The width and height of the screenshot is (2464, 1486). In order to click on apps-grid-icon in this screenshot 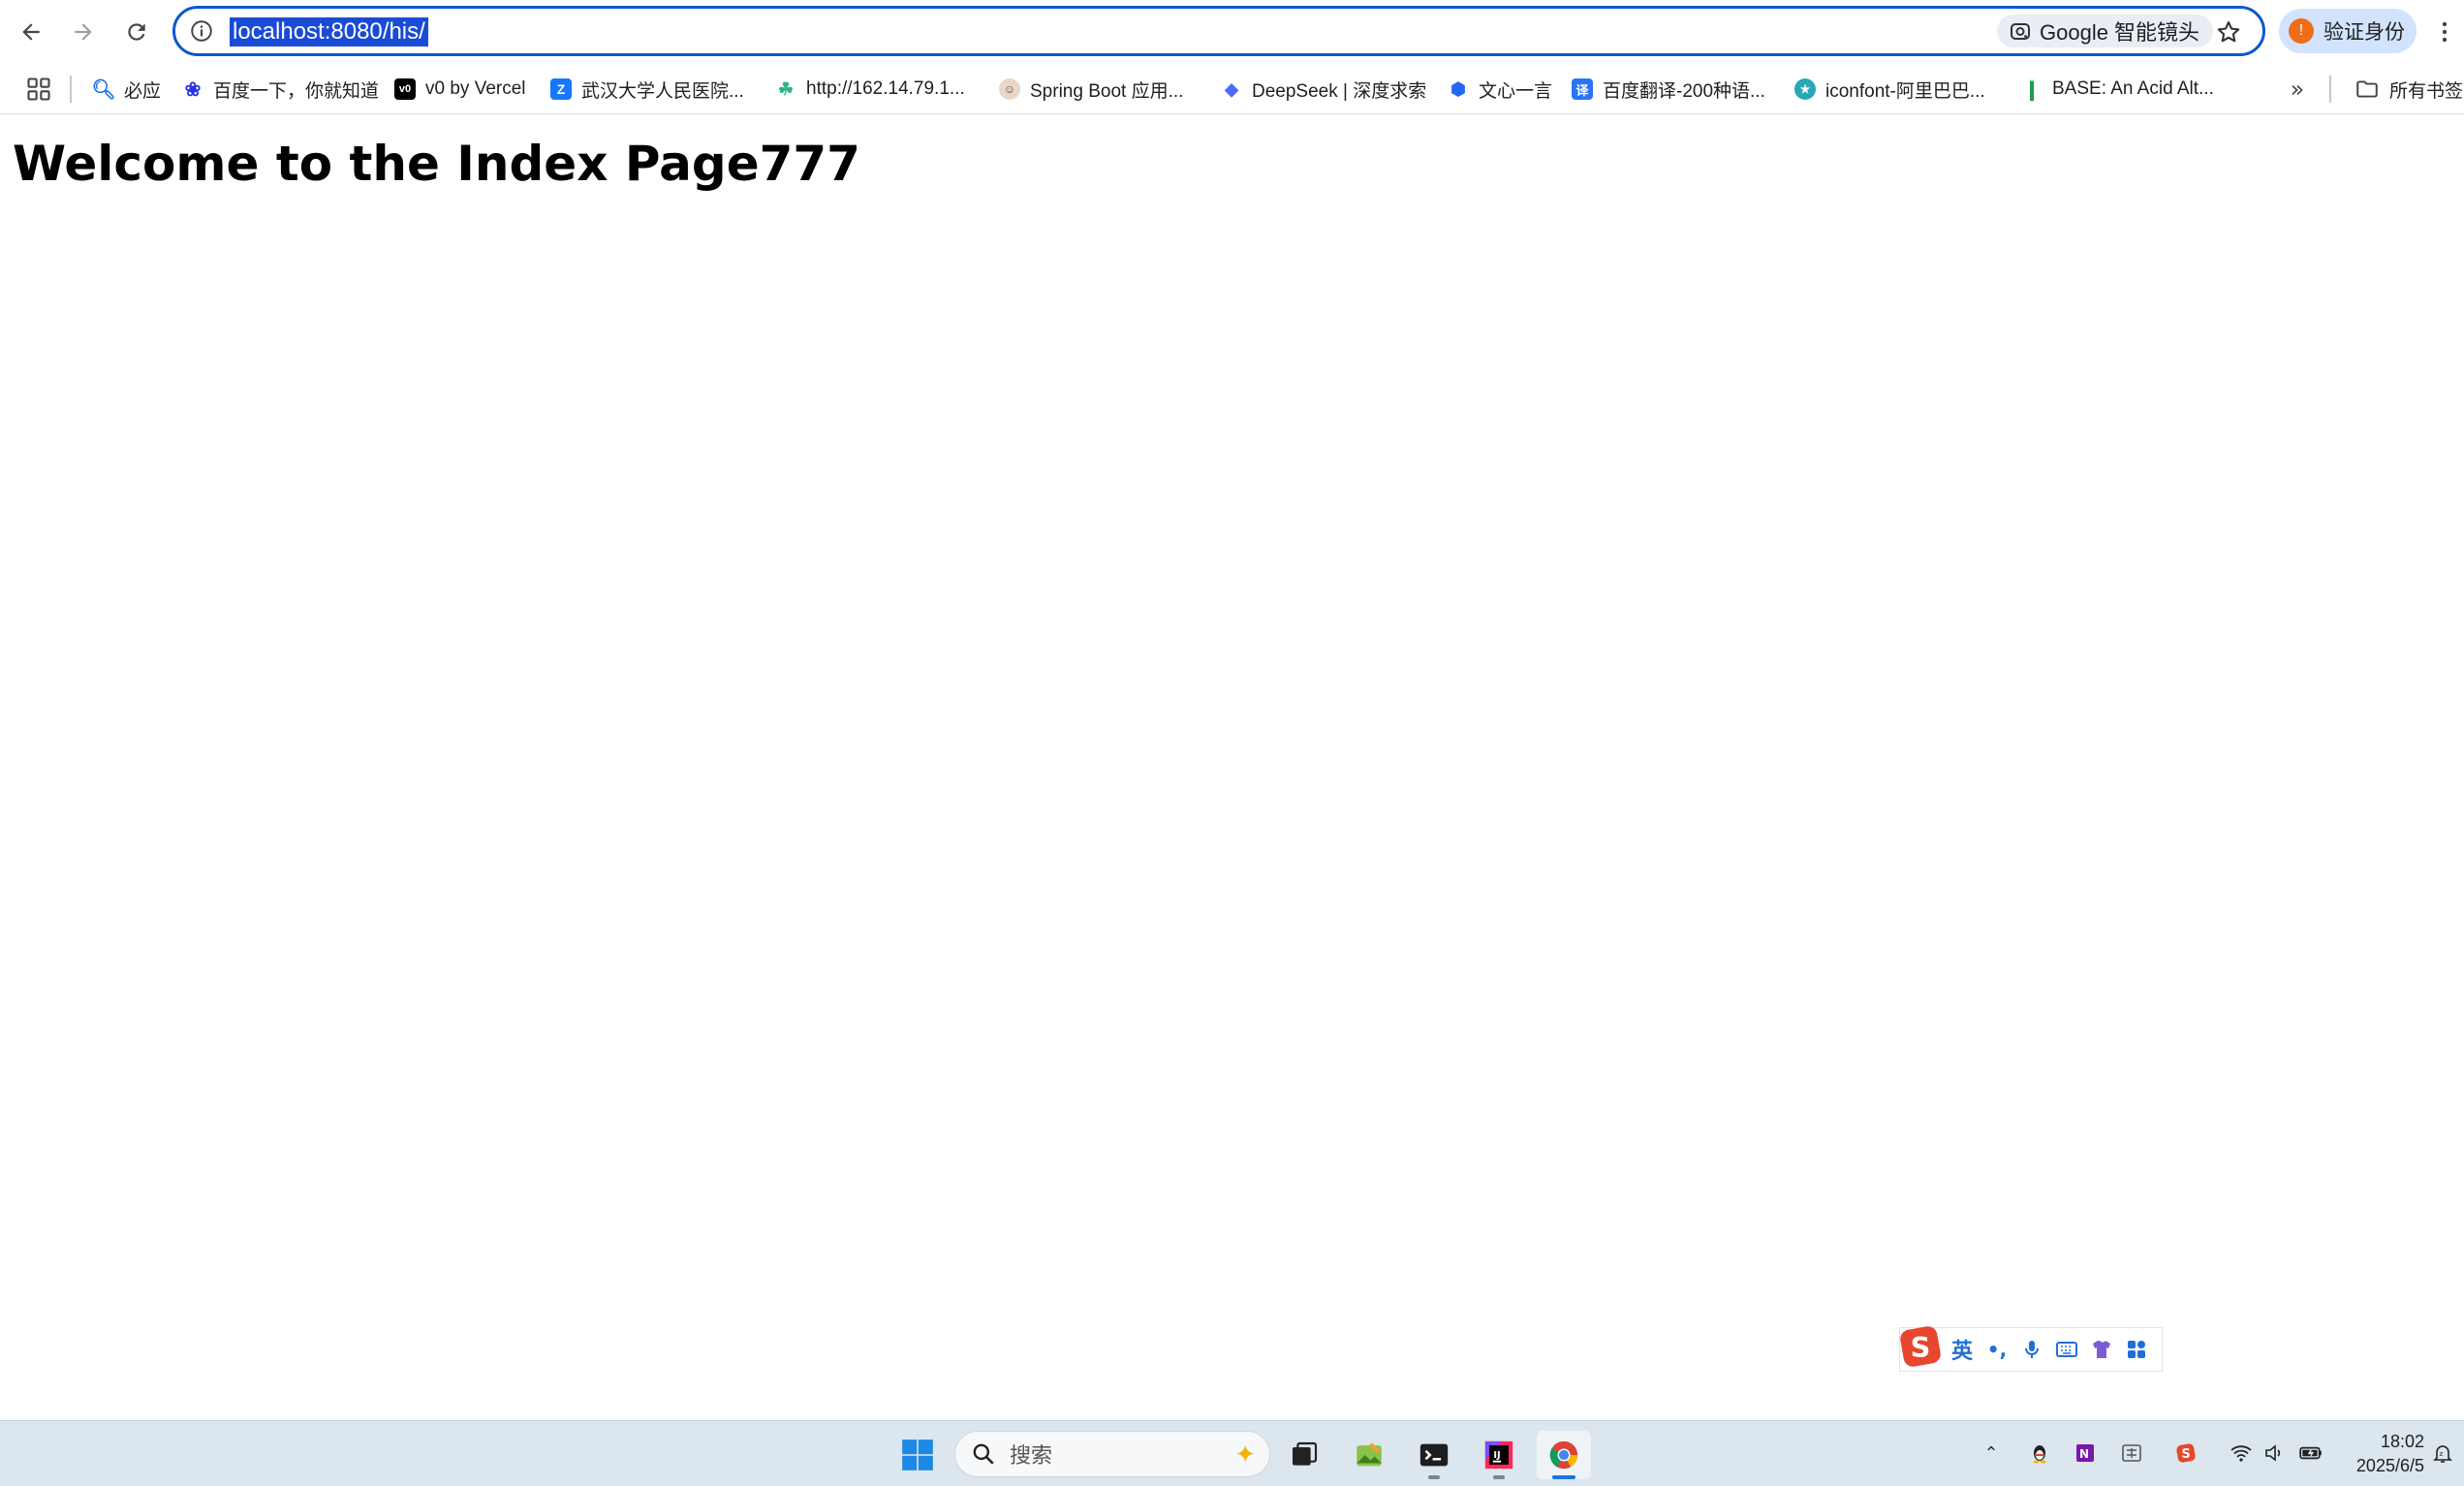, I will do `click(38, 89)`.